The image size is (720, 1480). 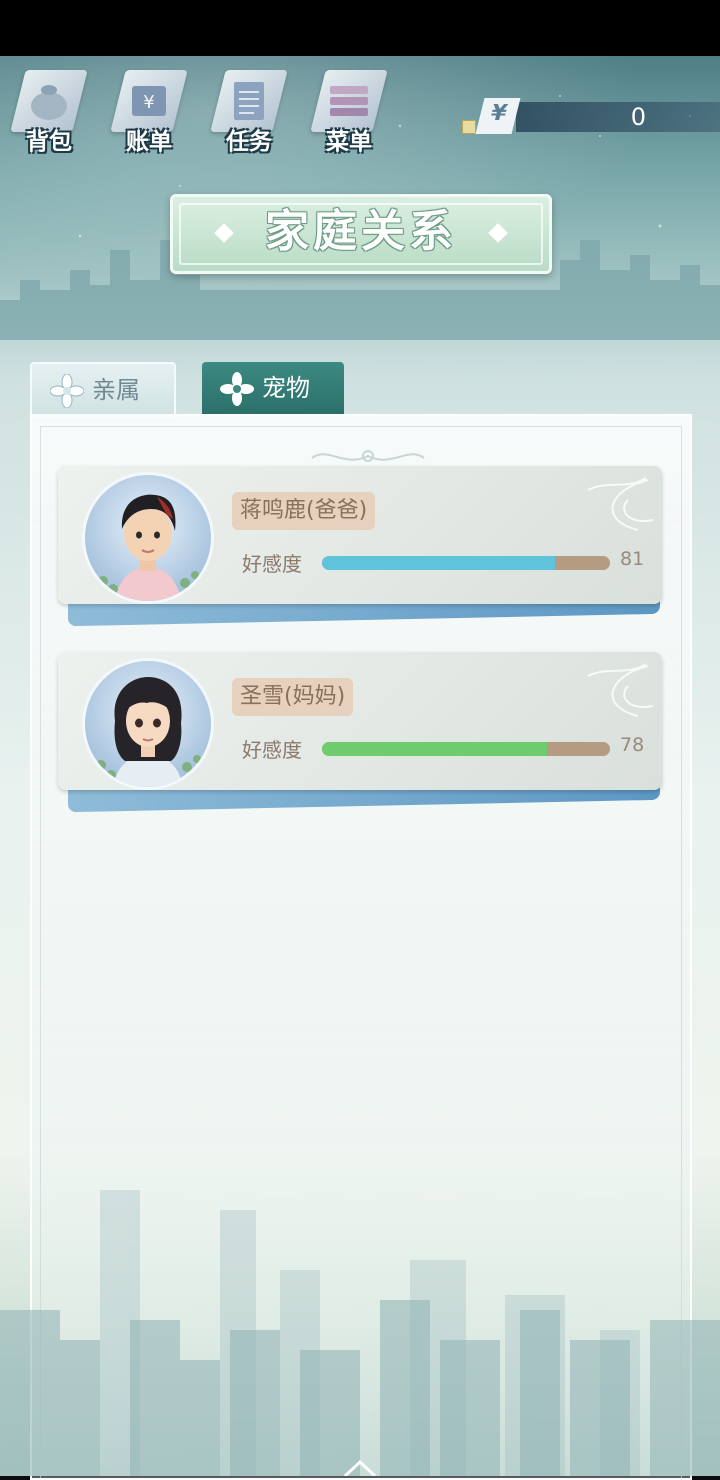 I want to click on bill-label: 账单, so click(x=149, y=142).